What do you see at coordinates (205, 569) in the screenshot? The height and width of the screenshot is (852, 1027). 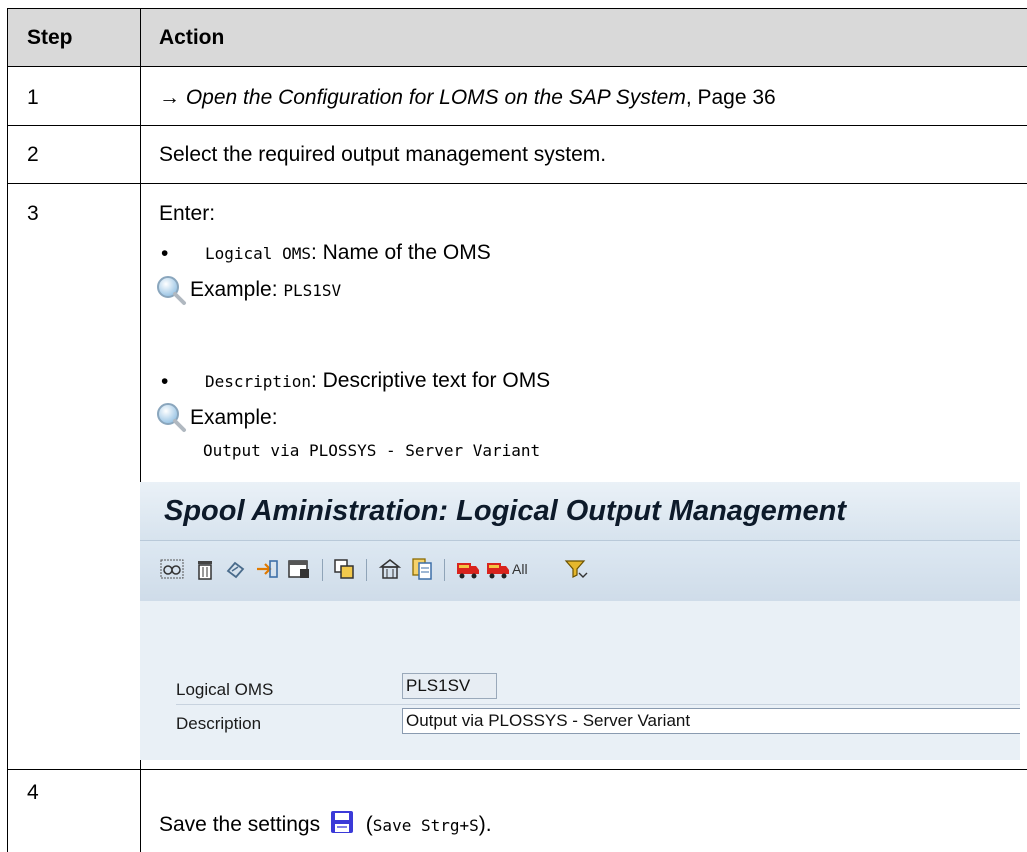 I see `trash-icon` at bounding box center [205, 569].